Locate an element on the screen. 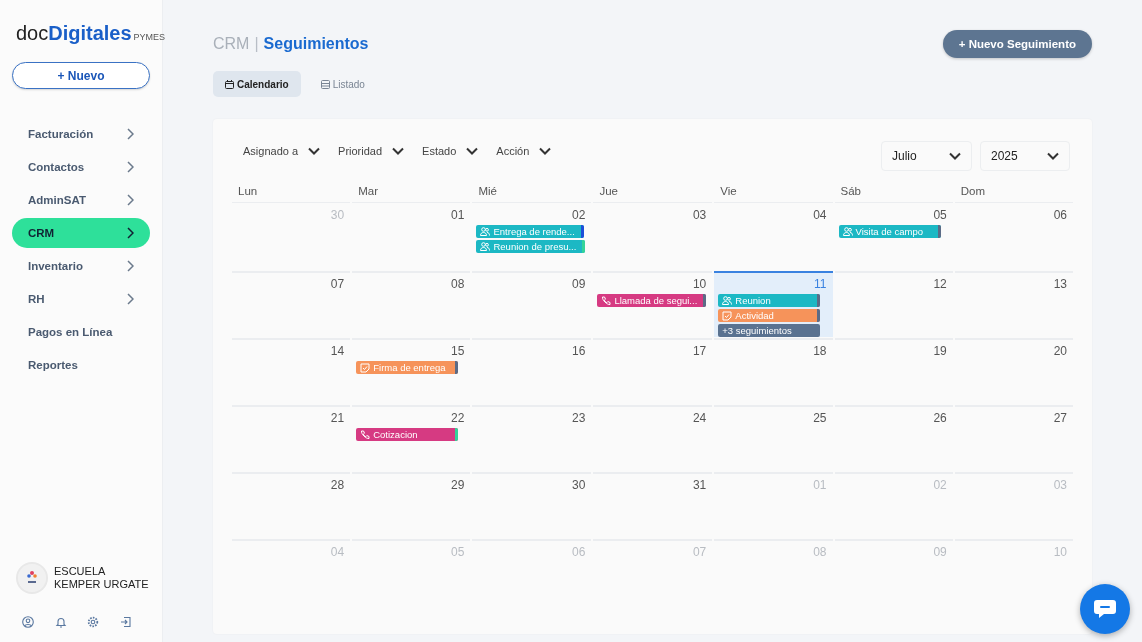 This screenshot has width=1142, height=642. sidebar-item: Contactos is located at coordinates (81, 167).